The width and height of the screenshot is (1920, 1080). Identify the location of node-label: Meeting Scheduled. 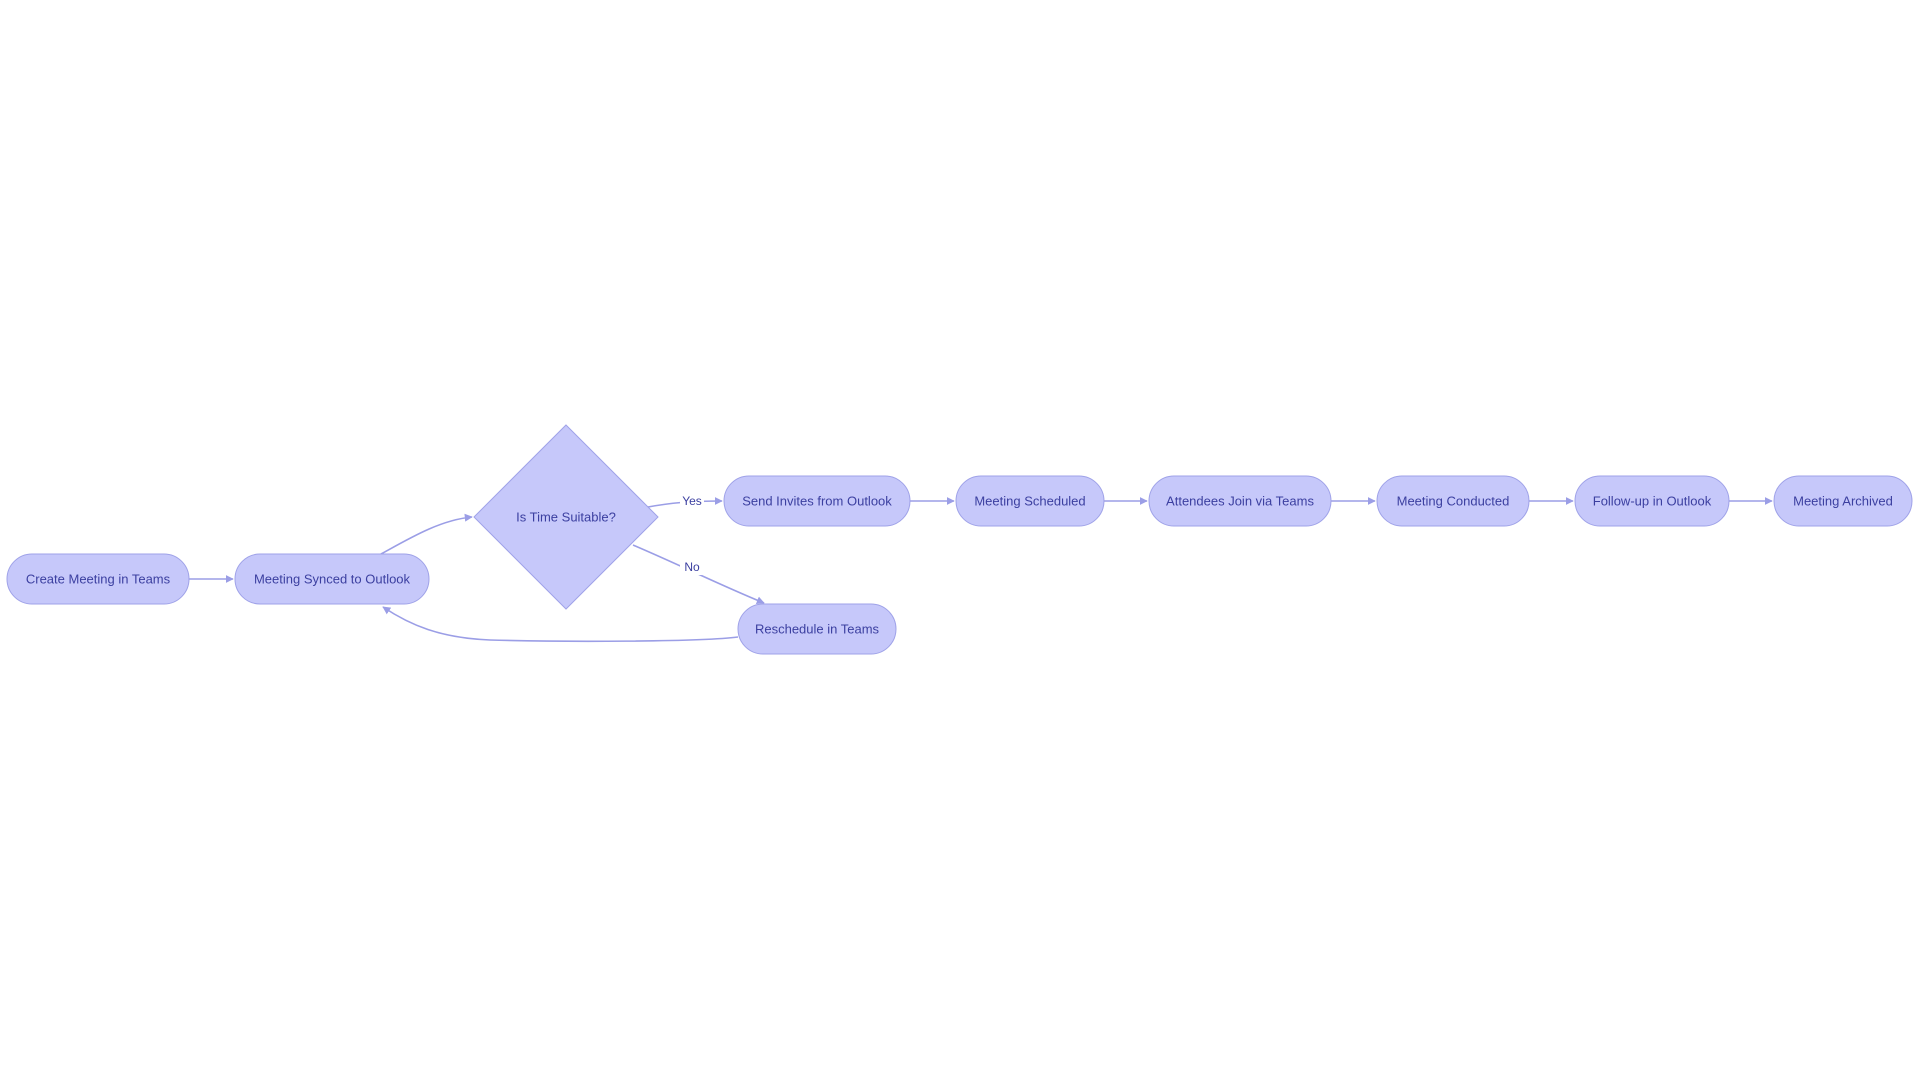
(1029, 501).